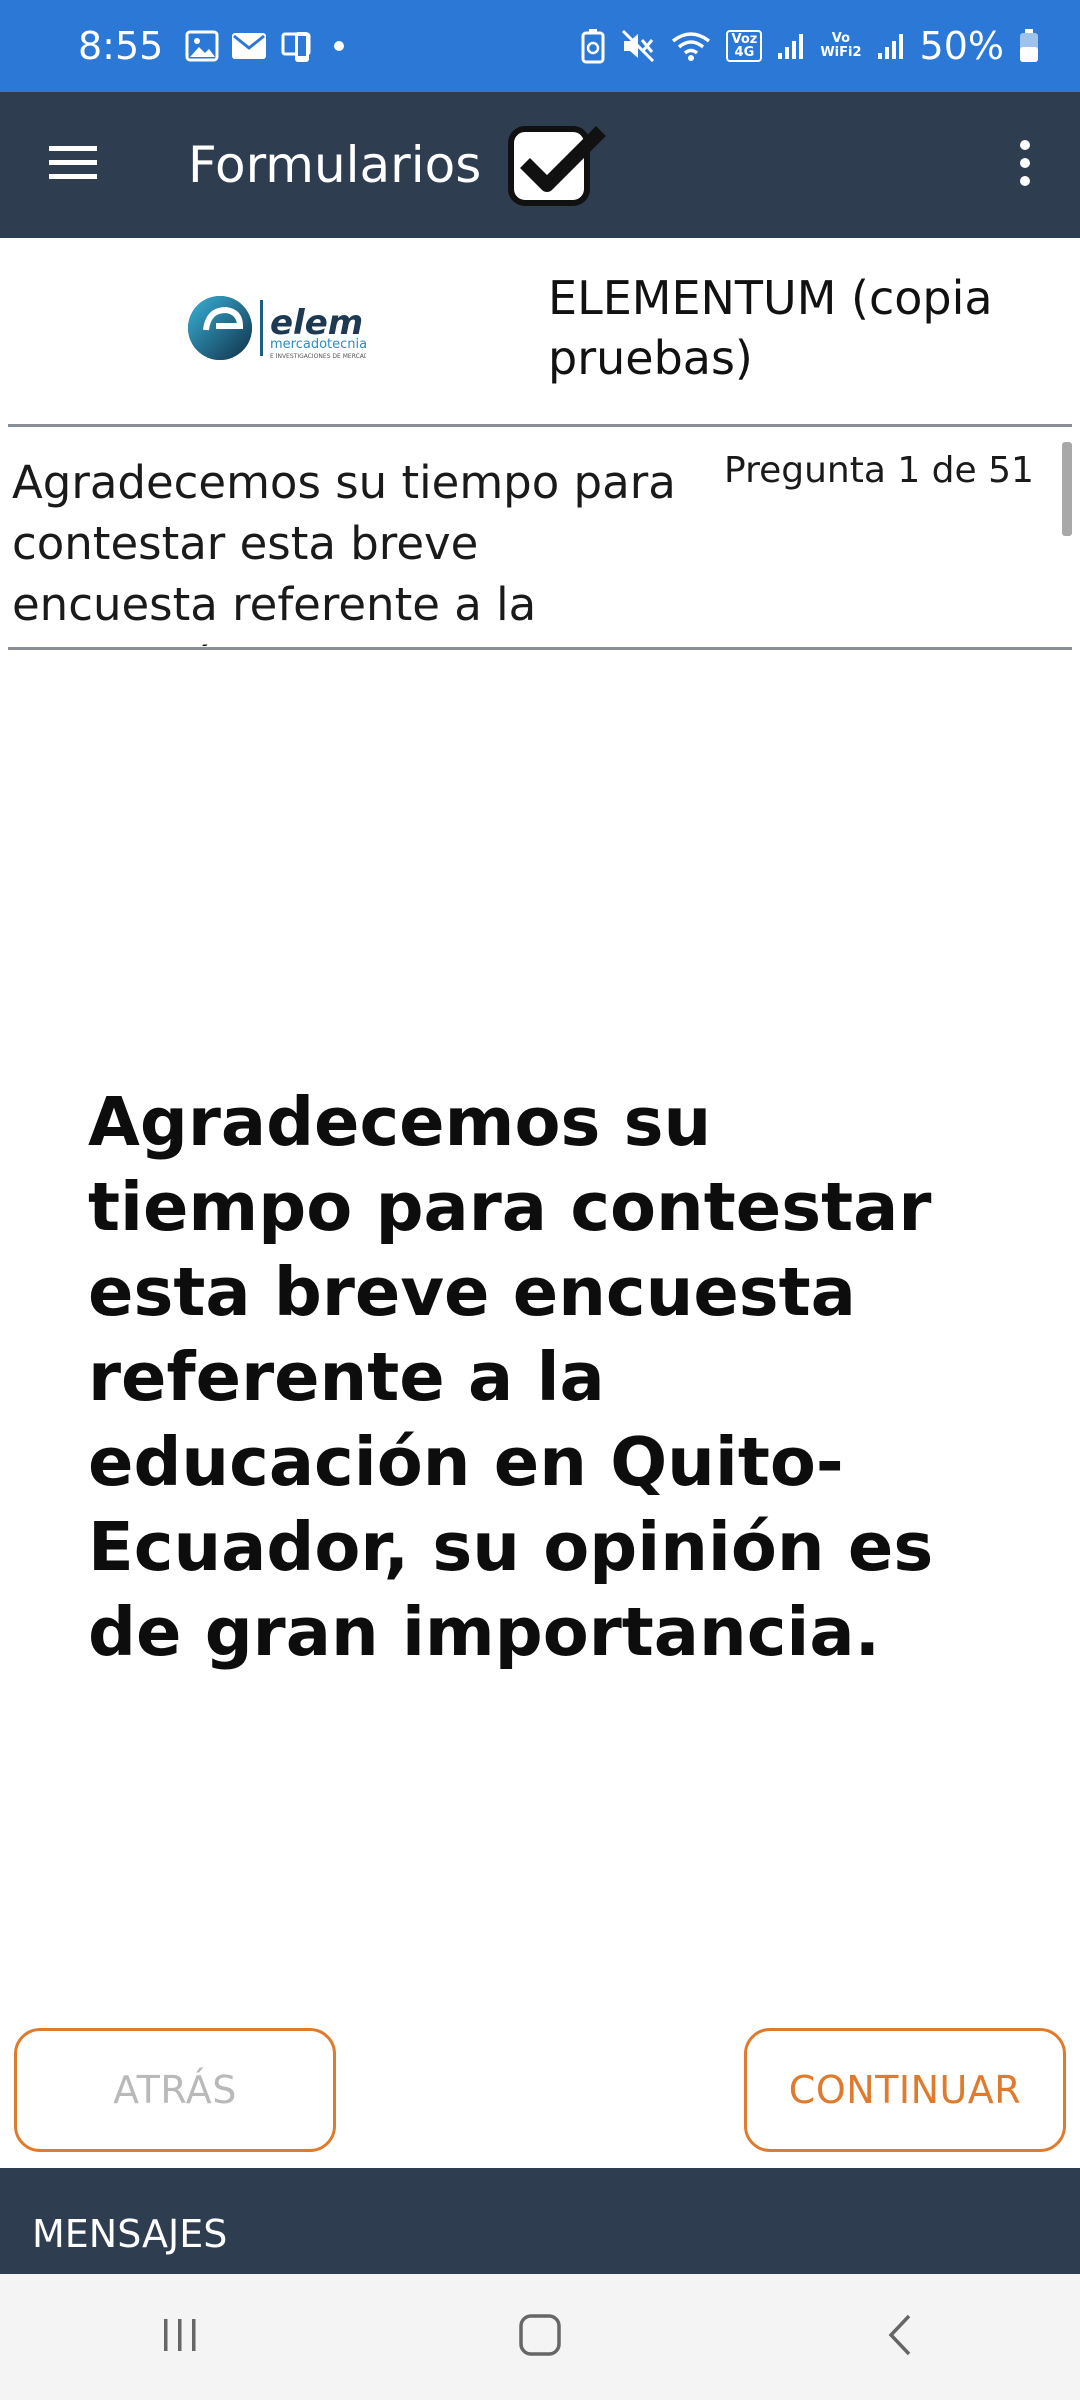 The height and width of the screenshot is (2400, 1080). I want to click on home-button, so click(540, 2337).